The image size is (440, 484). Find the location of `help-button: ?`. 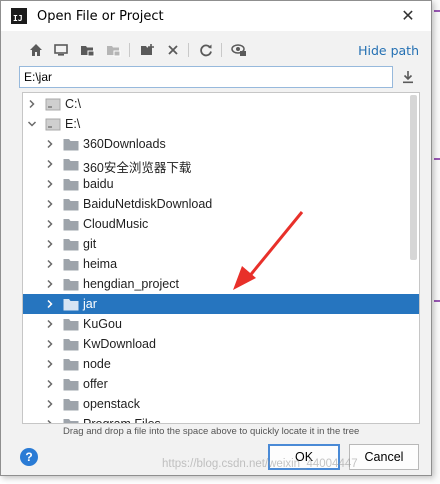

help-button: ? is located at coordinates (29, 457).